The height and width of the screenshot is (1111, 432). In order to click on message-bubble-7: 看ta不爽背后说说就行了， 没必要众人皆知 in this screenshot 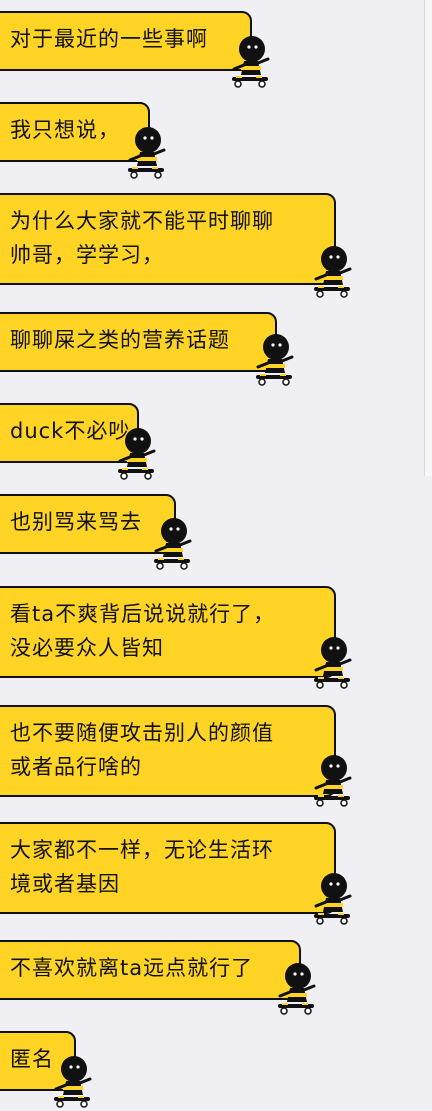, I will do `click(168, 632)`.